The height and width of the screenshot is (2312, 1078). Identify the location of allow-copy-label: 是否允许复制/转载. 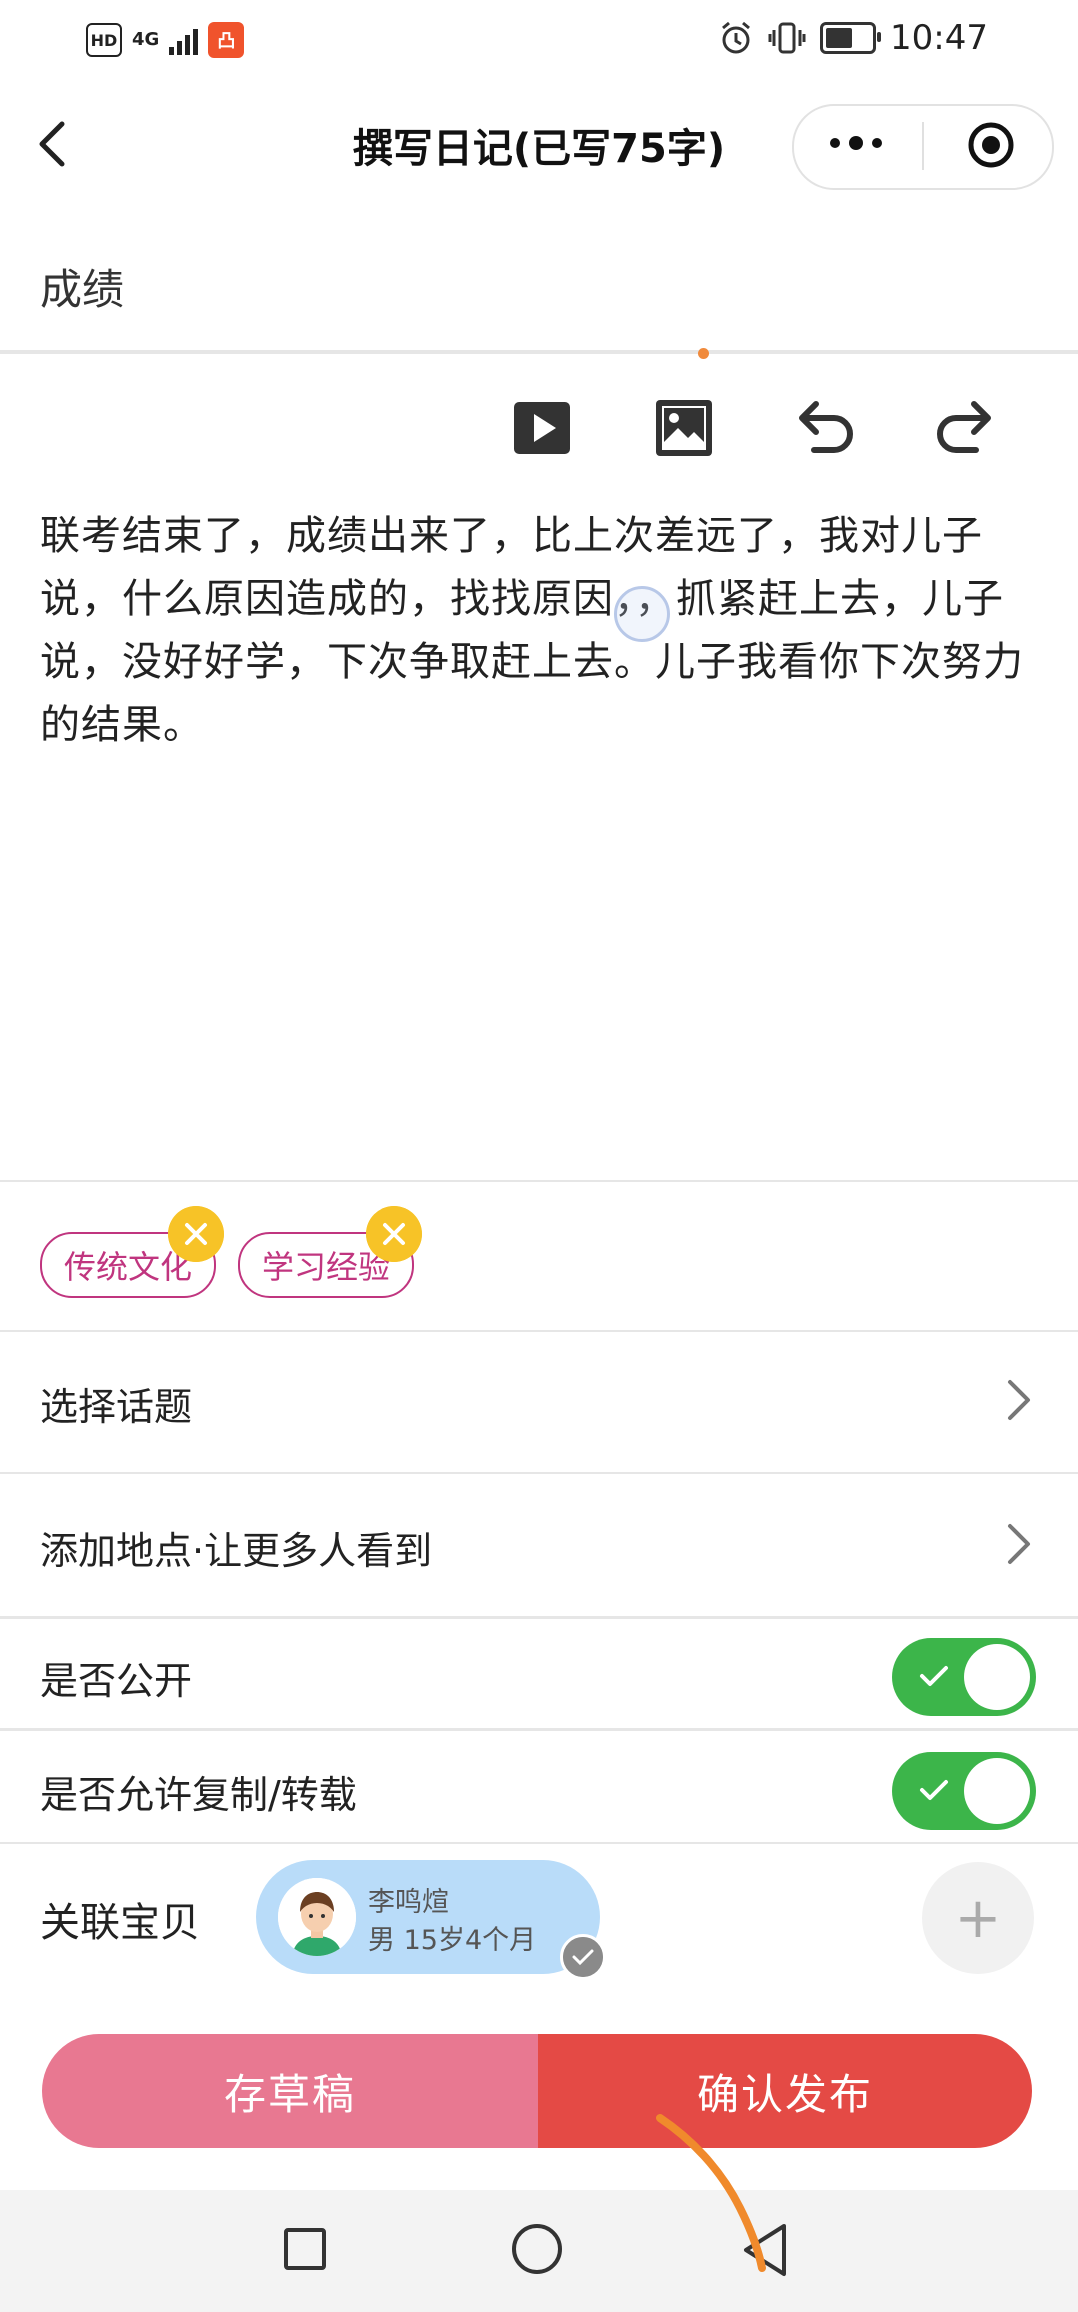
(198, 1795).